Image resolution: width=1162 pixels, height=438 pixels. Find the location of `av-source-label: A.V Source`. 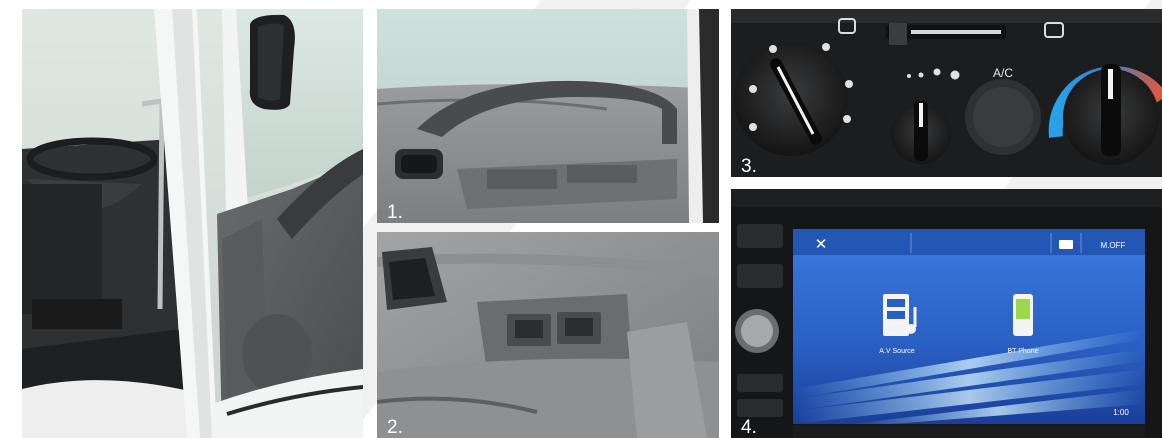

av-source-label: A.V Source is located at coordinates (897, 351).